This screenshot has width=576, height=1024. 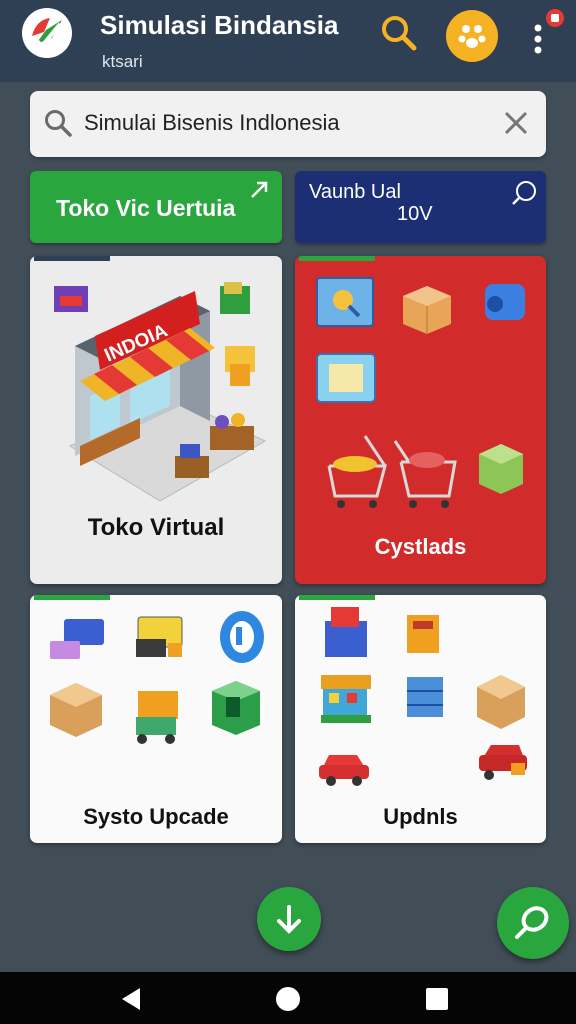 I want to click on virtual-store-button: Toko Vic Uertuia, so click(x=156, y=207).